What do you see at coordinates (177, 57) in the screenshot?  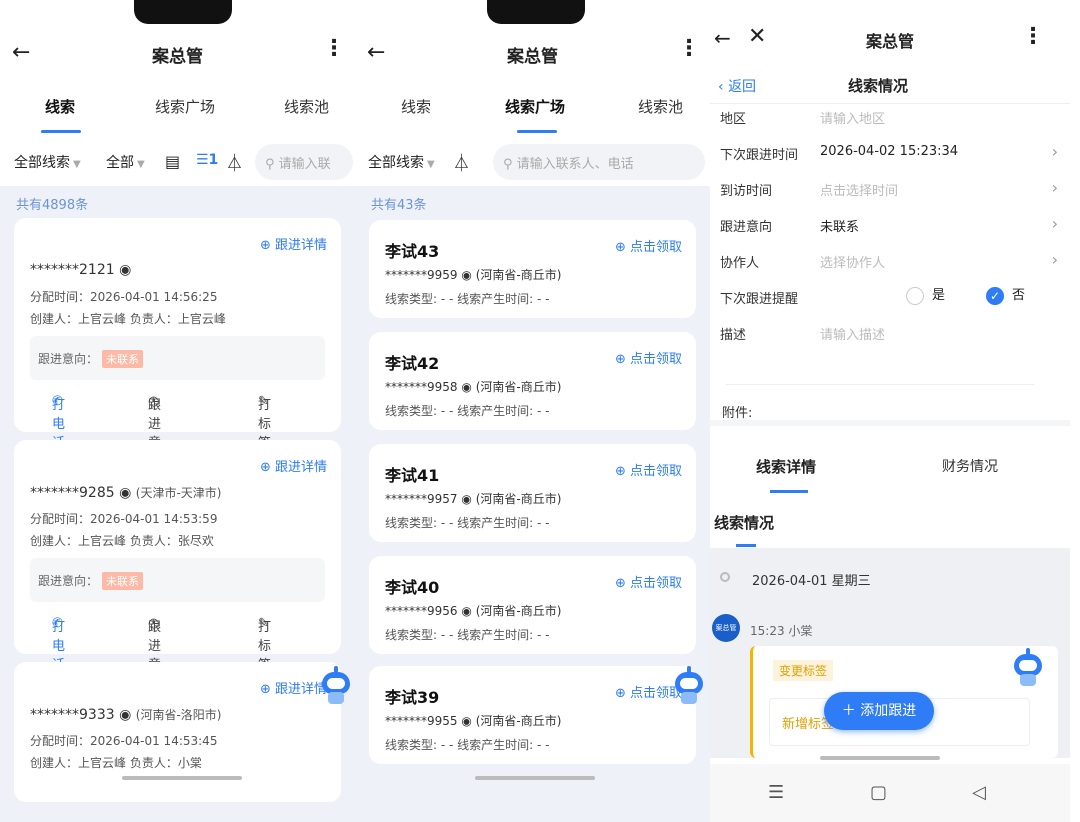 I see `page-title: 案总管` at bounding box center [177, 57].